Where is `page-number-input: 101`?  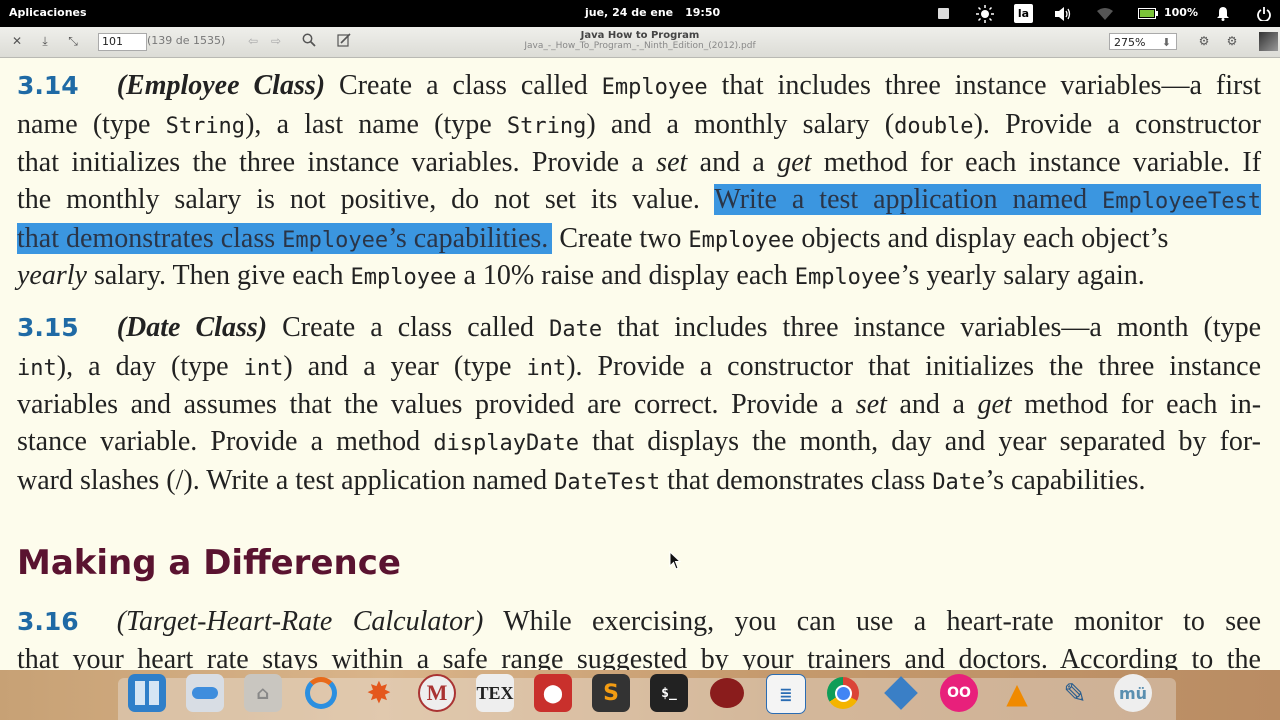
page-number-input: 101 is located at coordinates (122, 42).